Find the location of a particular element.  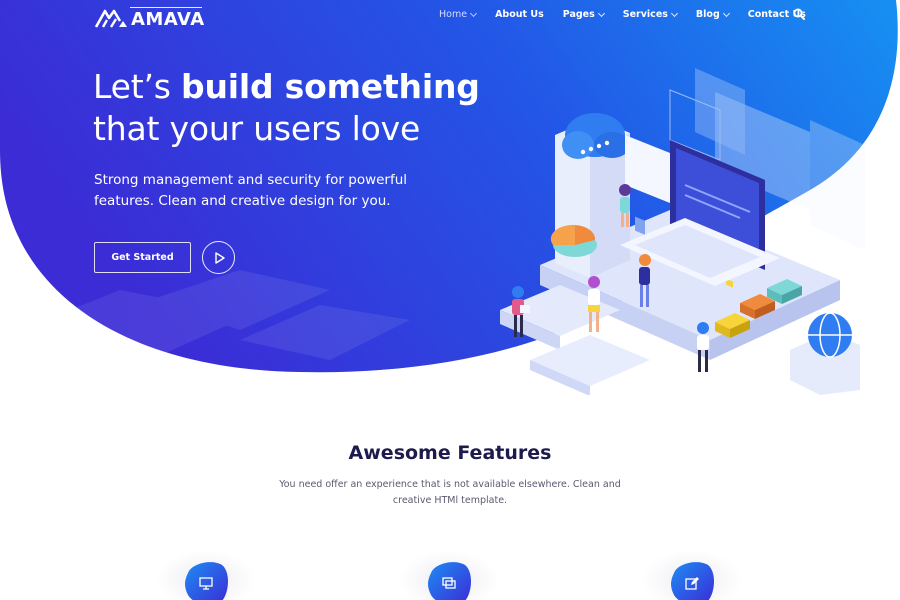

nav-item-label: Blog is located at coordinates (707, 14).